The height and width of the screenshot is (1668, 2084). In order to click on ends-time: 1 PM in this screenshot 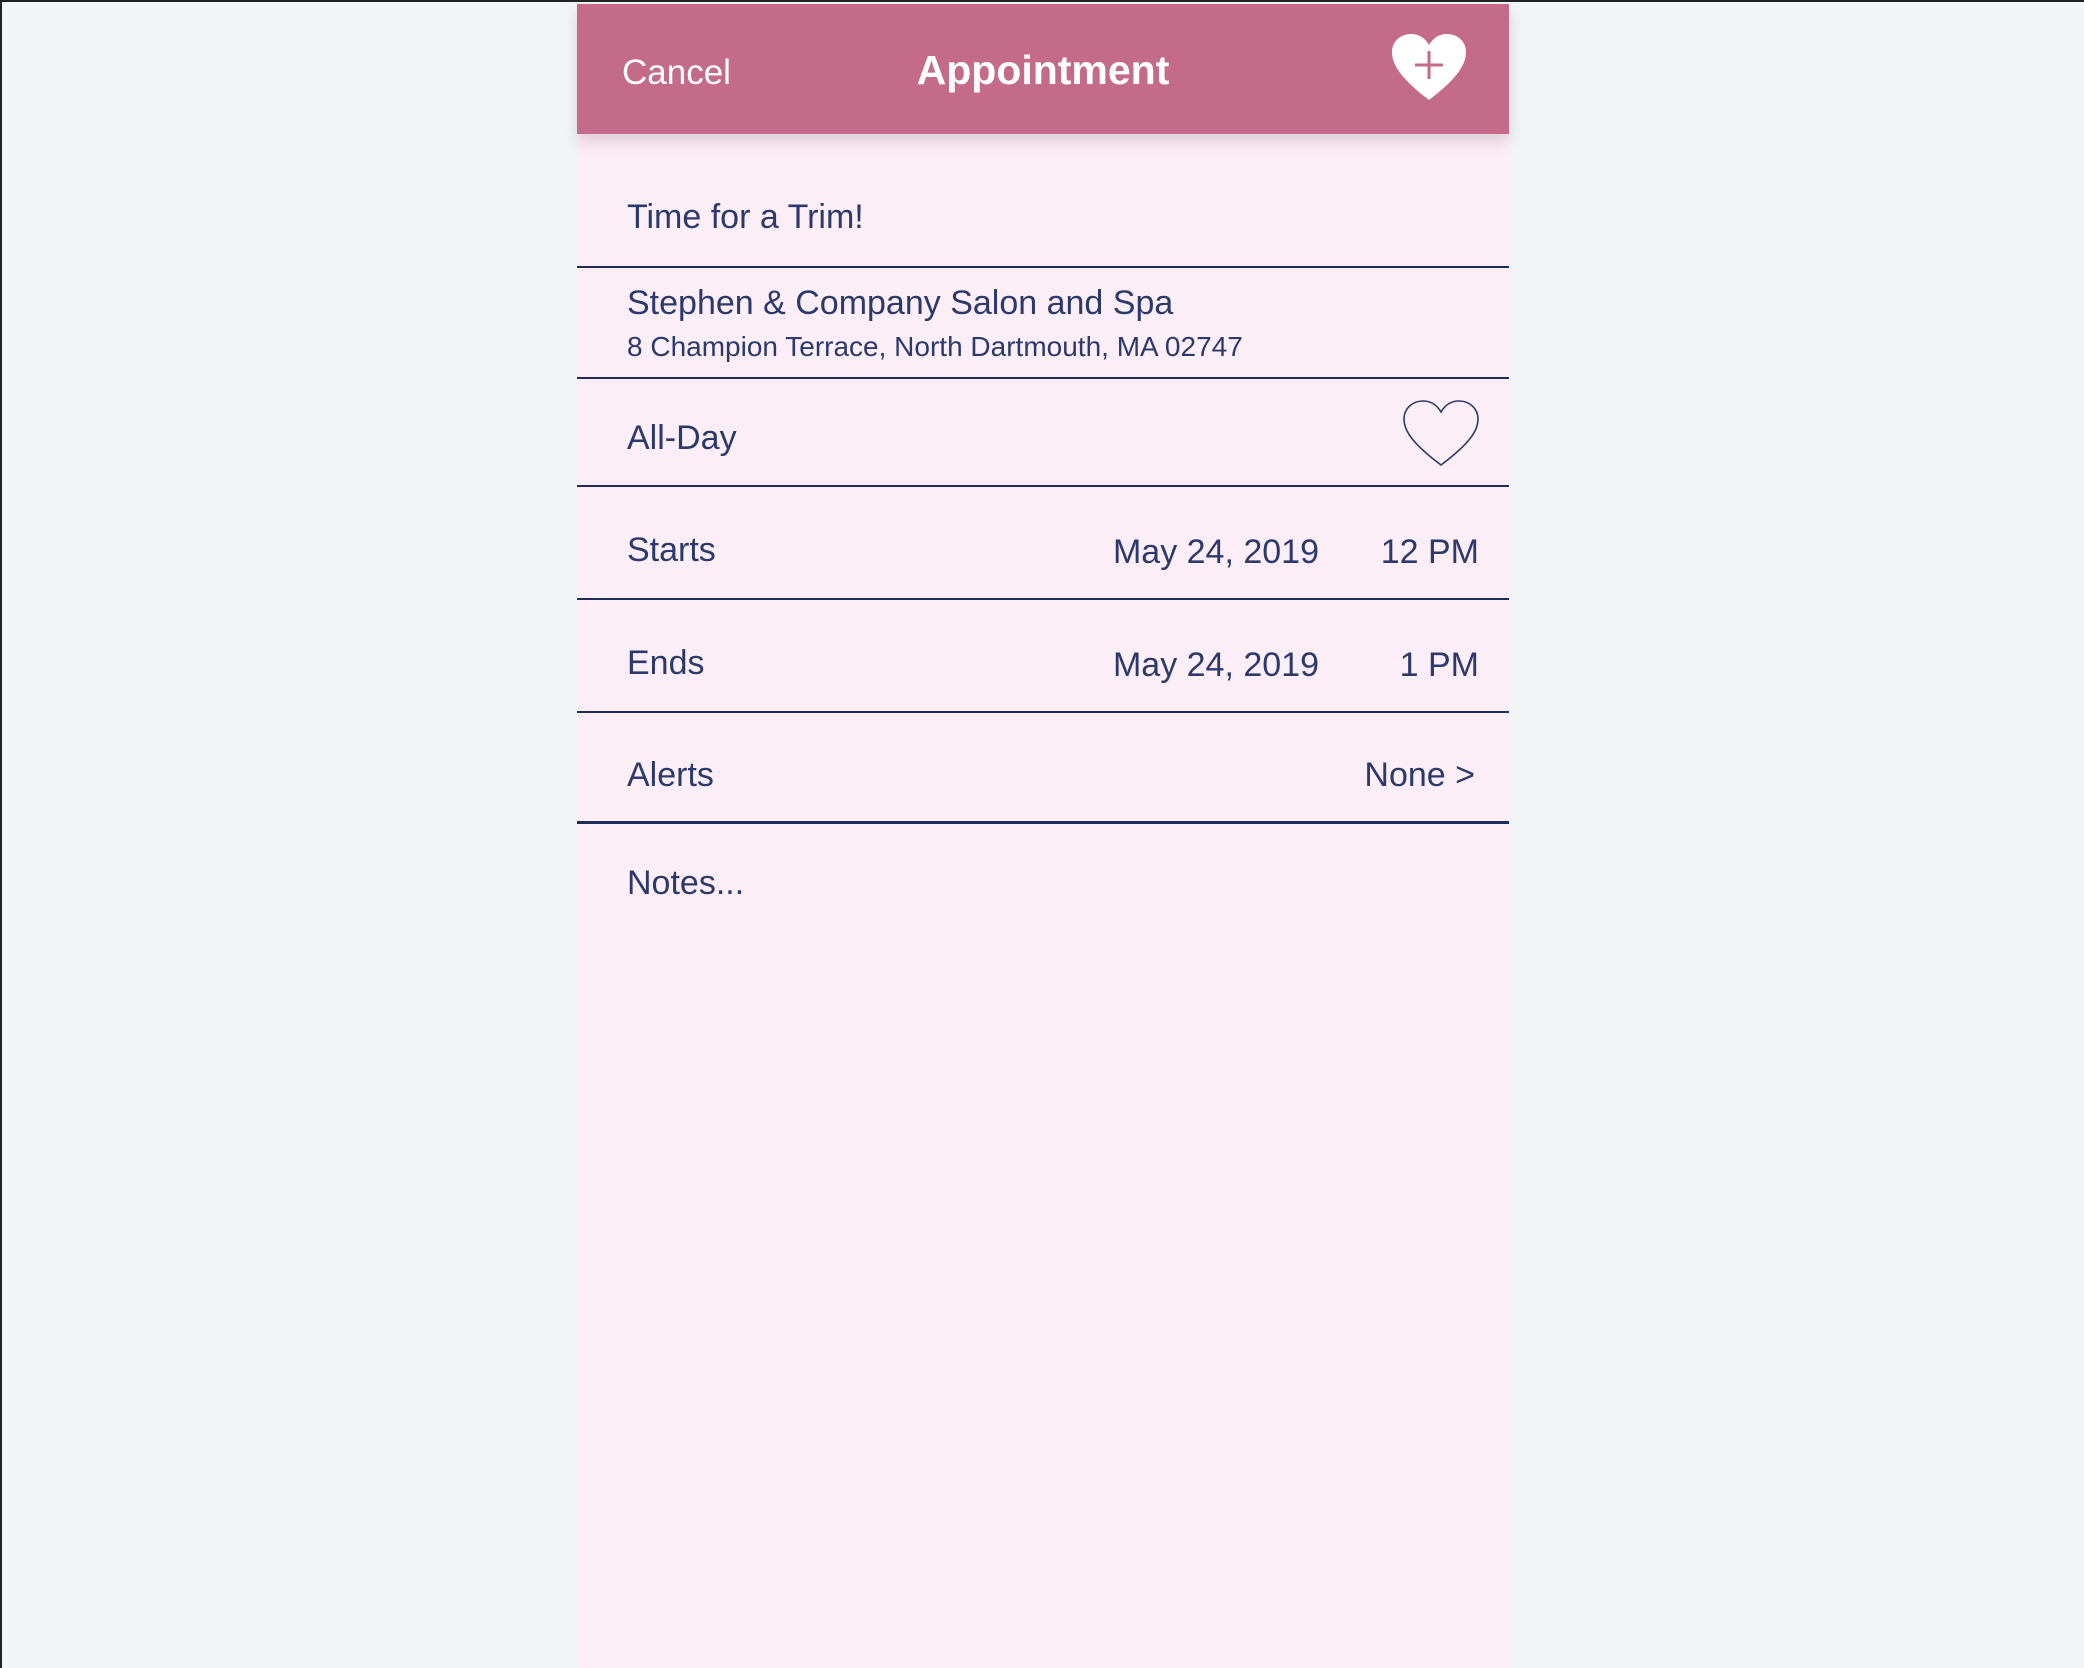, I will do `click(1439, 665)`.